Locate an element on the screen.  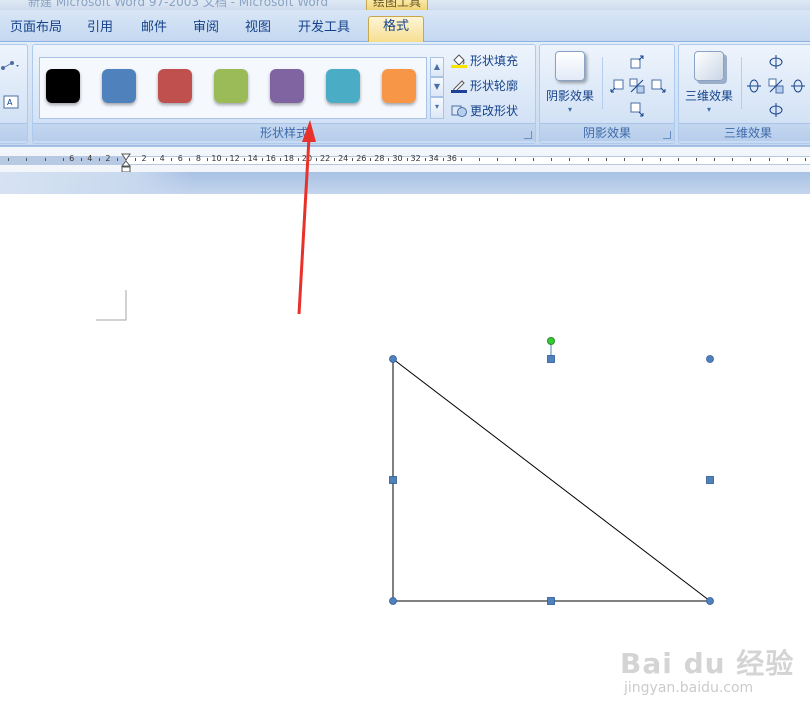
nudge-shadow-left-icon is located at coordinates (617, 86).